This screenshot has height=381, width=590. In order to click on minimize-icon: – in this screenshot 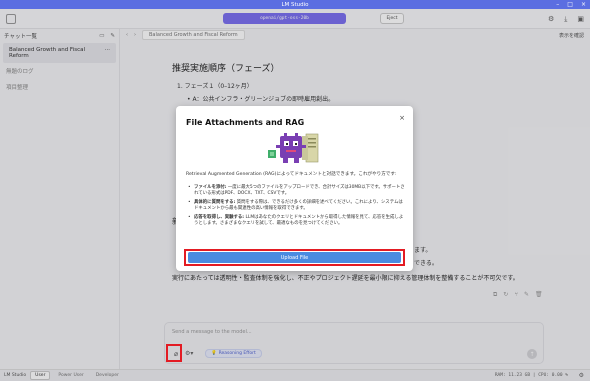, I will do `click(557, 4)`.